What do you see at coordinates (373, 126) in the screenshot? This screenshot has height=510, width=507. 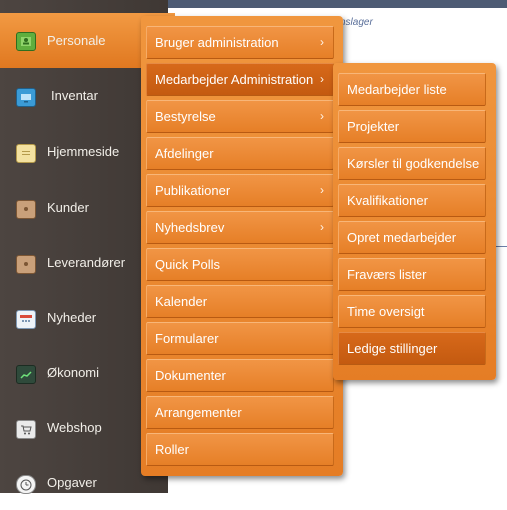 I see `menu-item-label: Projekter` at bounding box center [373, 126].